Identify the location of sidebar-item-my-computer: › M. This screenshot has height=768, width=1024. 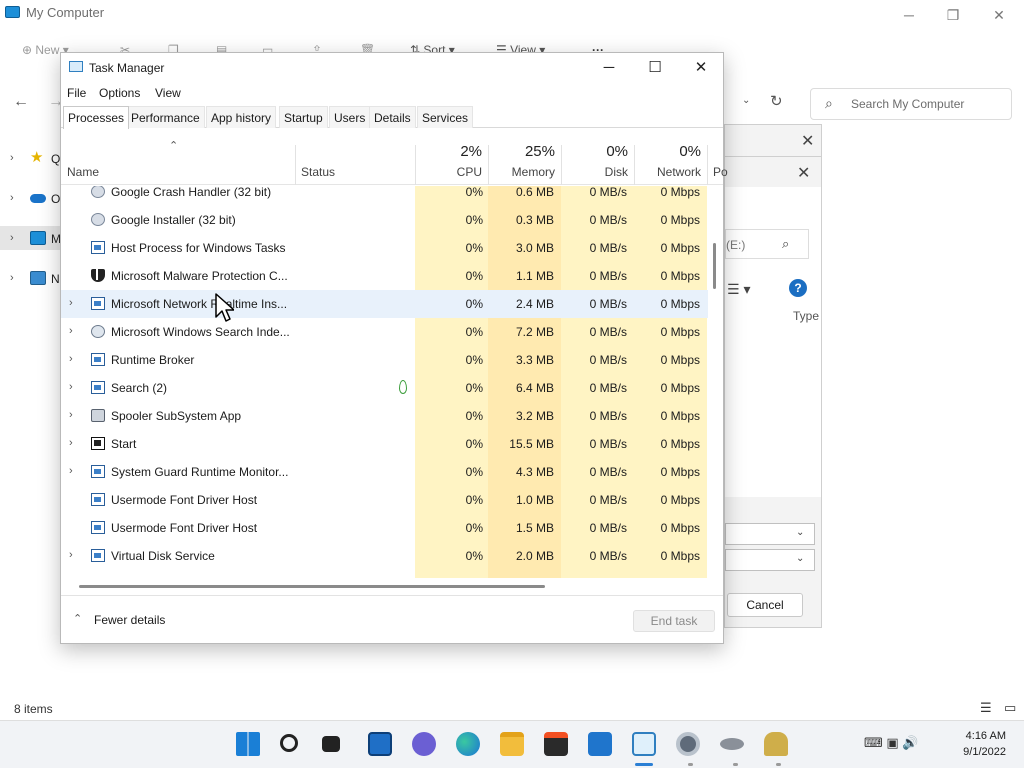
(36, 239).